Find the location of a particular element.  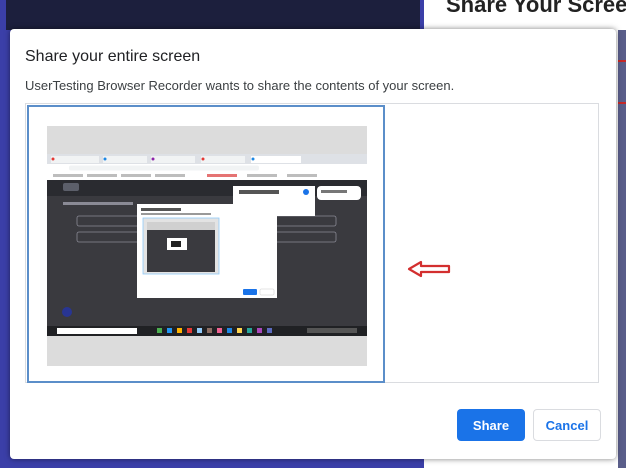

dialog-title: Share your entire screen is located at coordinates (113, 56).